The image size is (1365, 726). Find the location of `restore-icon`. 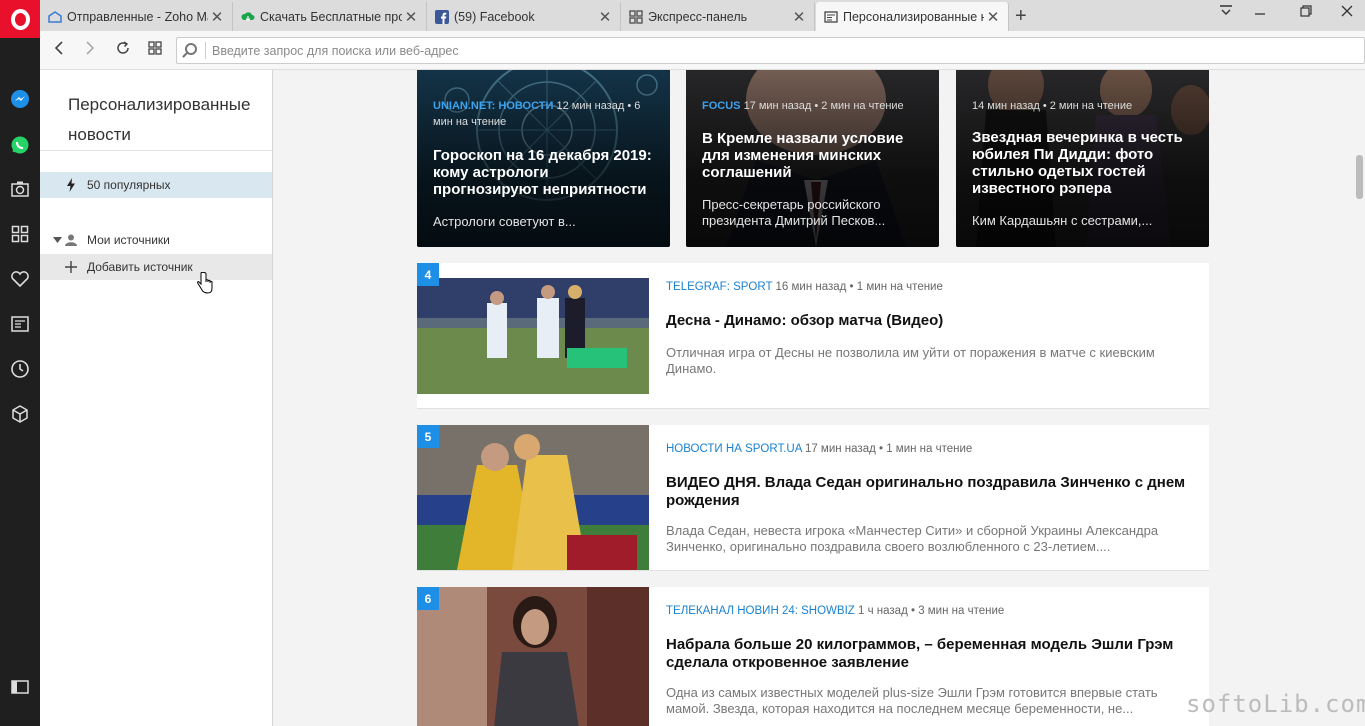

restore-icon is located at coordinates (1306, 13).